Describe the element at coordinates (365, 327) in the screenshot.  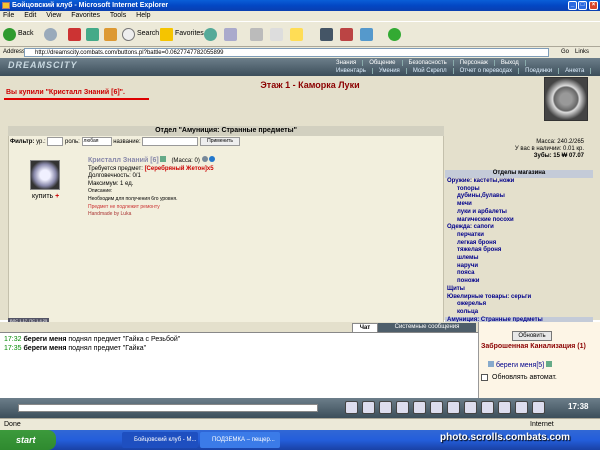
I see `tab-chat: Чат` at that location.